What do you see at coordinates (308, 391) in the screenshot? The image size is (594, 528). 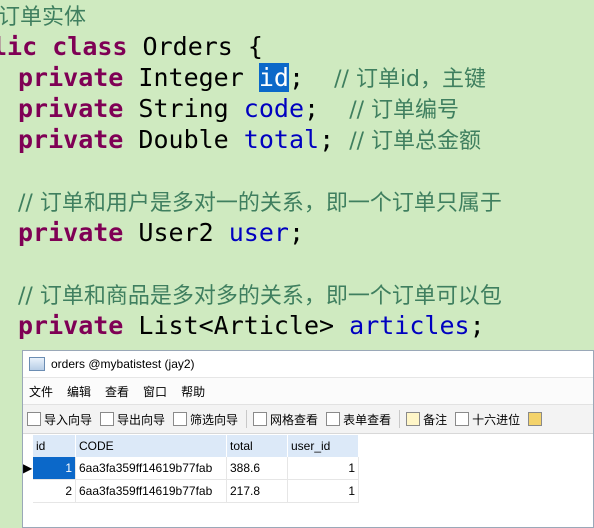 I see `menu-bar: 文件 编辑 查看 窗口 帮助` at bounding box center [308, 391].